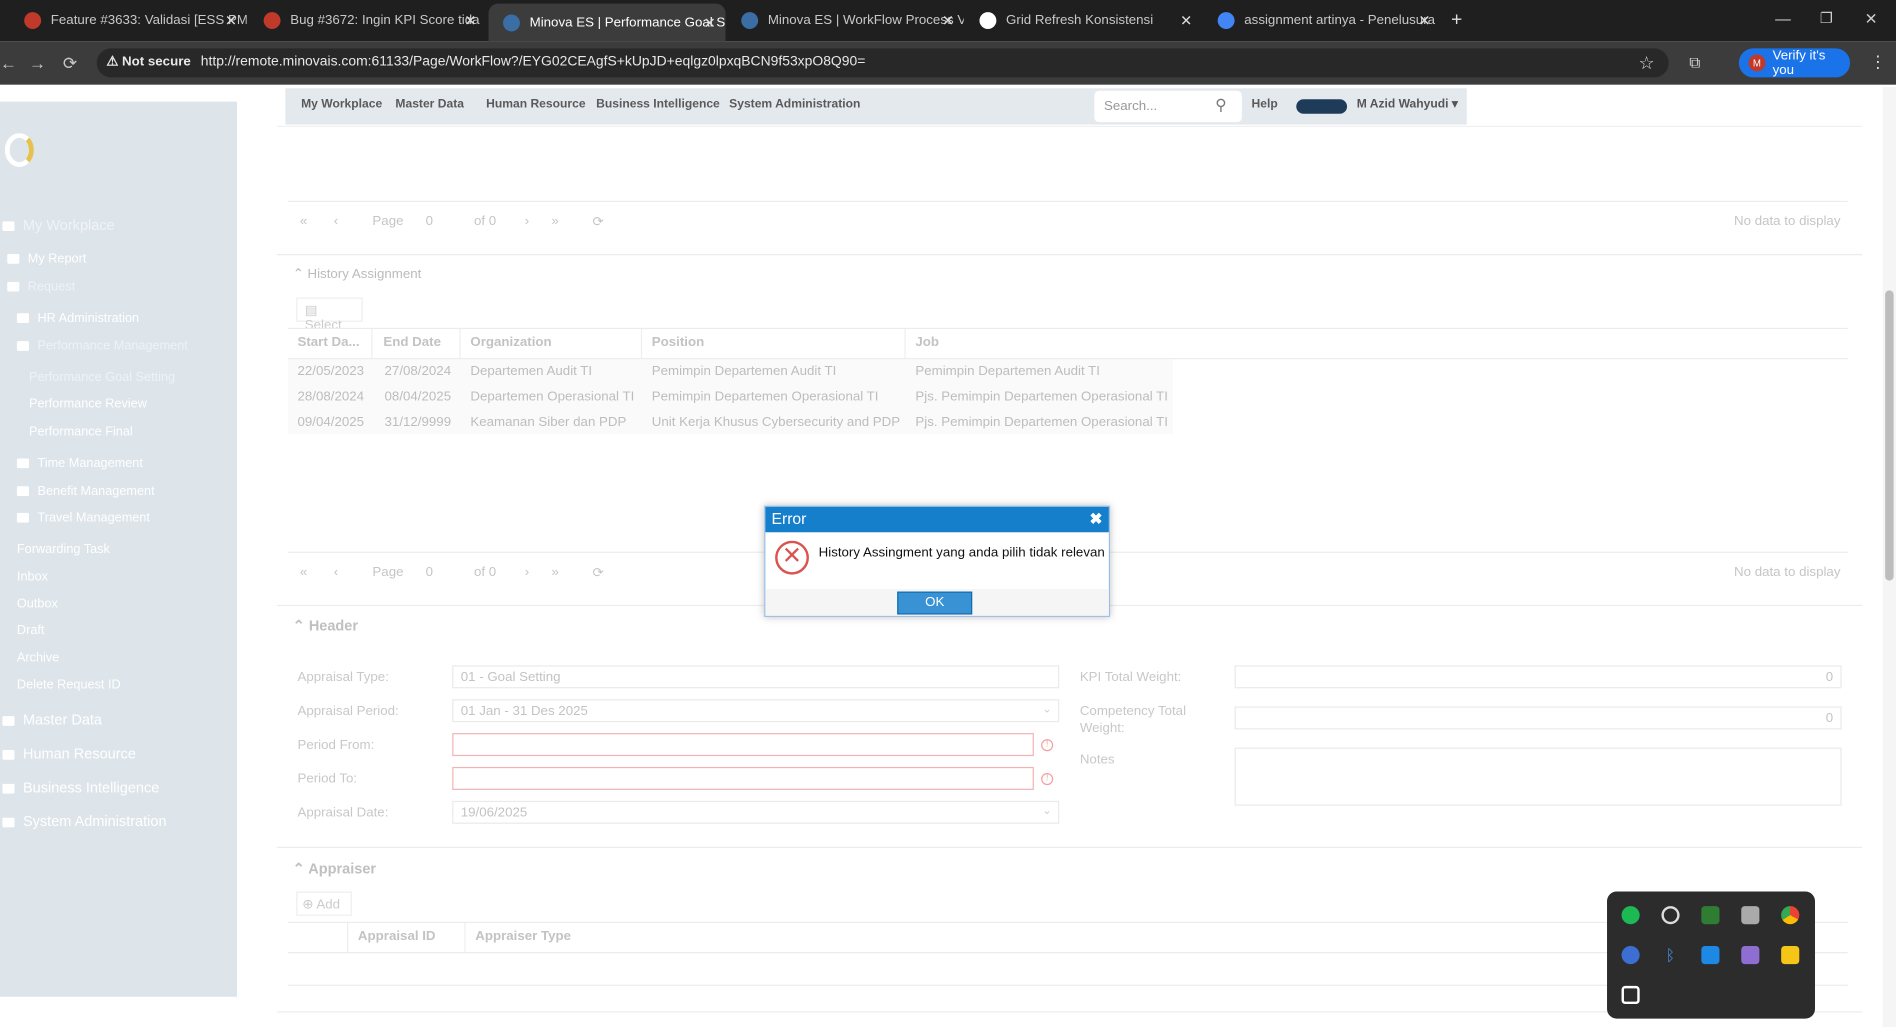 This screenshot has width=1896, height=1027. What do you see at coordinates (1039, 343) in the screenshot?
I see `col-job: Job` at bounding box center [1039, 343].